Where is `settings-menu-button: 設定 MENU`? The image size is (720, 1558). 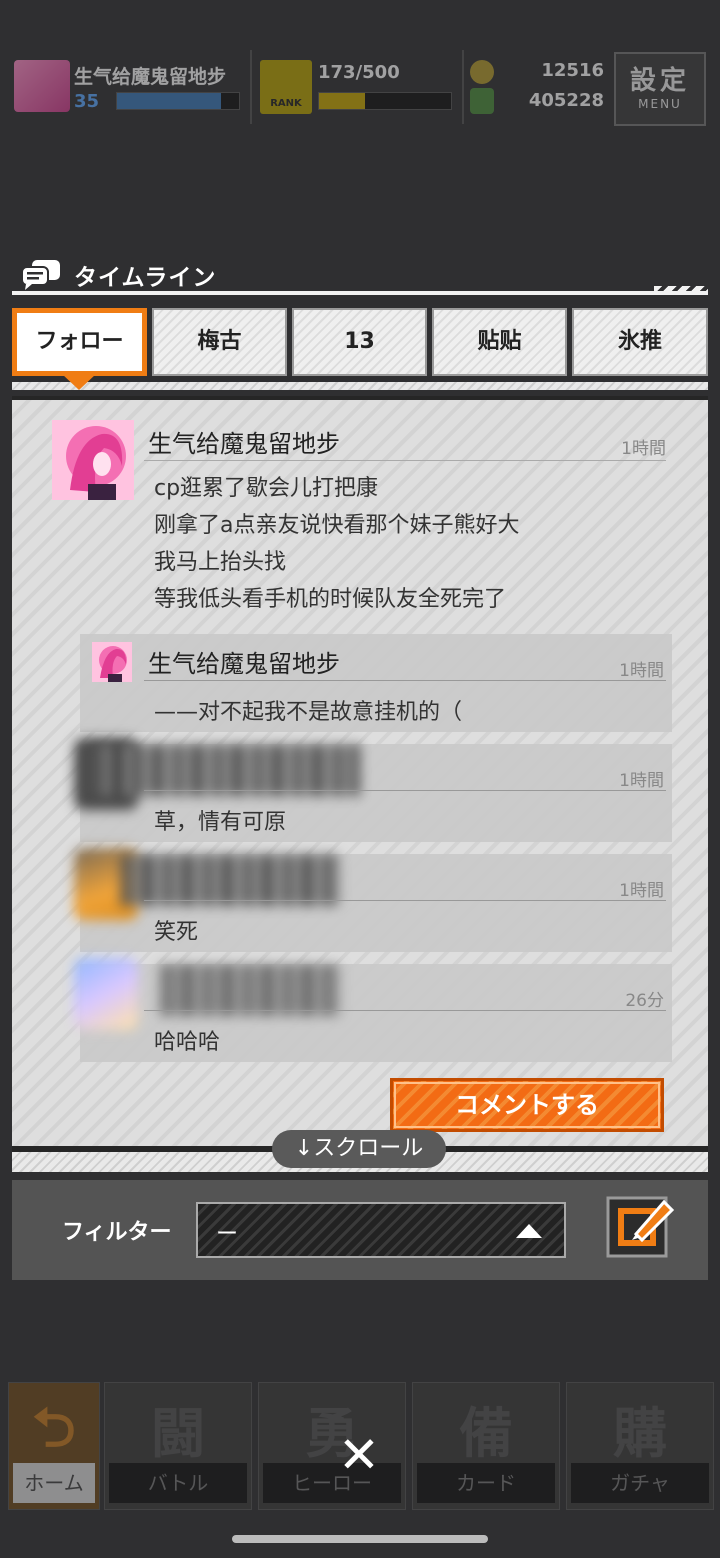
settings-menu-button: 設定 MENU is located at coordinates (660, 89).